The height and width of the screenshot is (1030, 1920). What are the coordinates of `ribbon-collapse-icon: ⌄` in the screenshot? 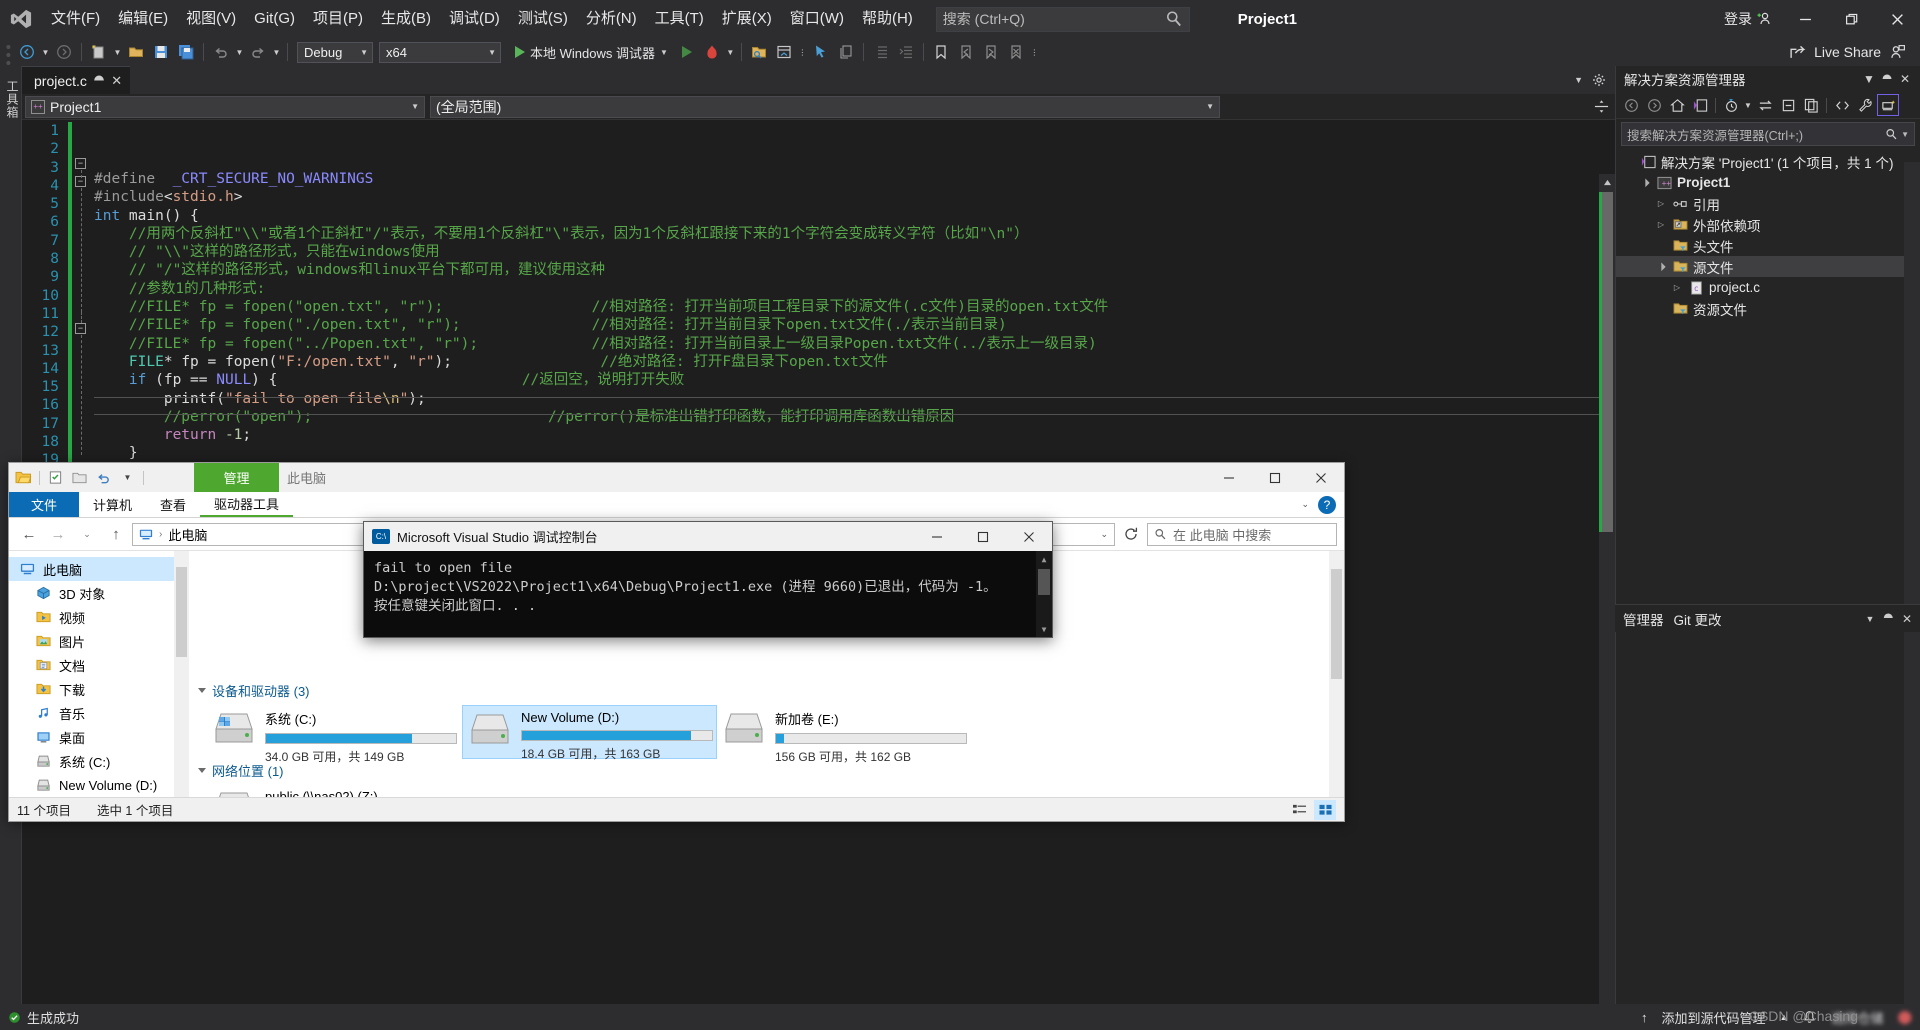 It's located at (1305, 504).